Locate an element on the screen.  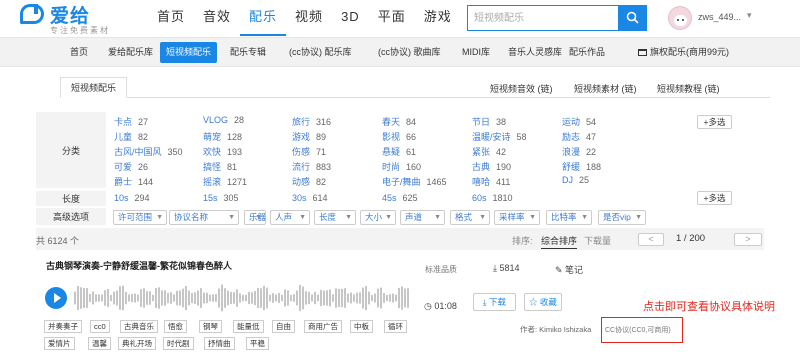
subnav-item: (cc协议) 歌曲库 is located at coordinates (409, 52).